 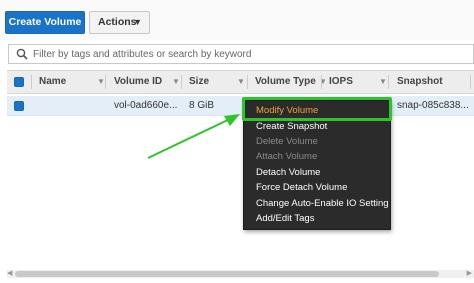 What do you see at coordinates (248, 54) in the screenshot?
I see `search-input` at bounding box center [248, 54].